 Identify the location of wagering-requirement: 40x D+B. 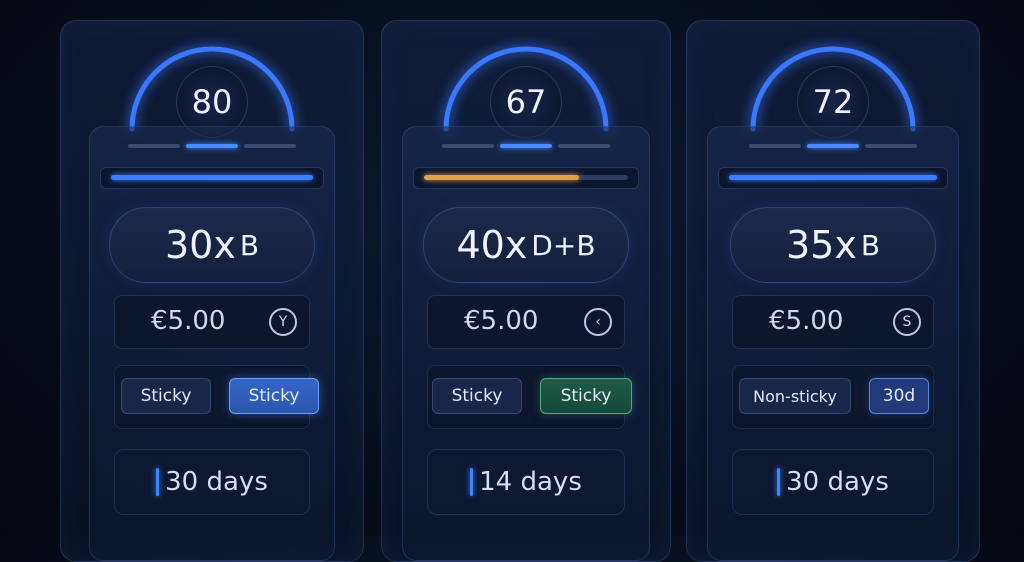
(526, 245).